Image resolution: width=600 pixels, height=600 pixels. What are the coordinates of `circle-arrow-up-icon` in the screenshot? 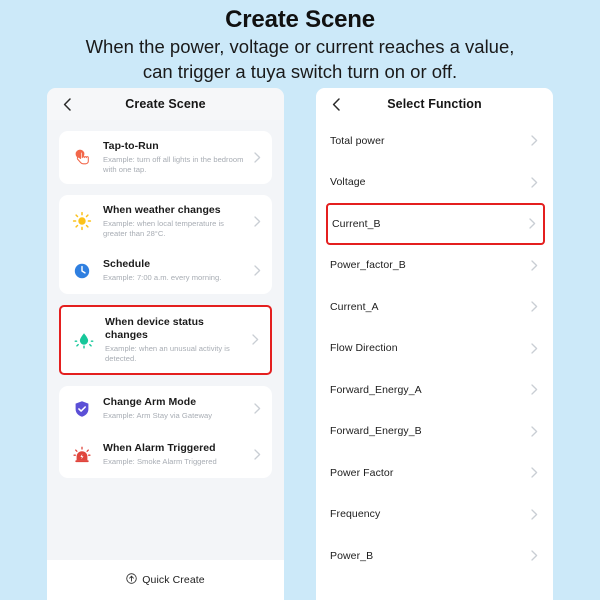 It's located at (131, 580).